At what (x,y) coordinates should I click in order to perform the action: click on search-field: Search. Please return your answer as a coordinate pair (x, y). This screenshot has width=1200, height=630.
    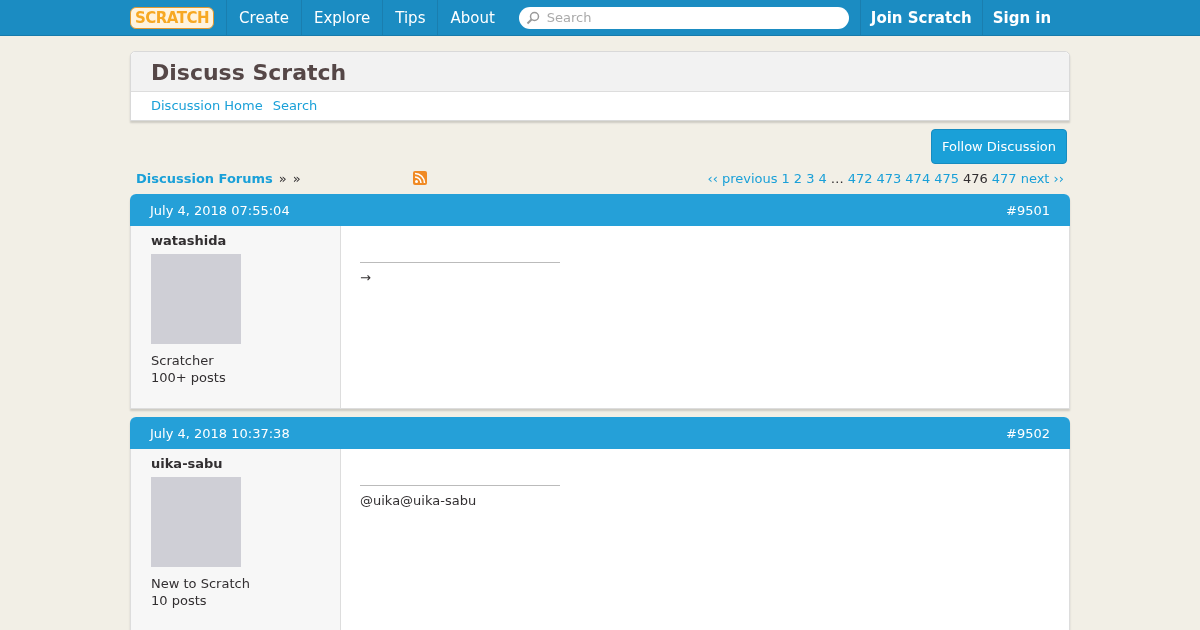
    Looking at the image, I should click on (683, 17).